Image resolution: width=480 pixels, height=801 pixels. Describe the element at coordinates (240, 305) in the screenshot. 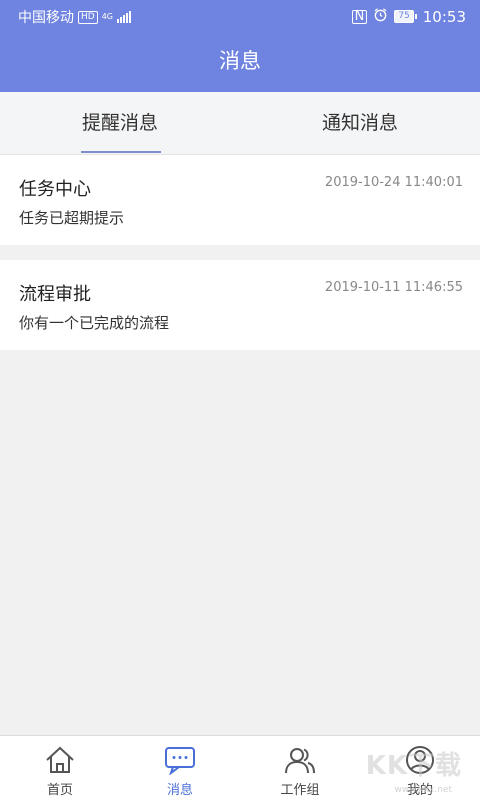

I see `message-item: 流程审批 2019-10-11 11:46:55 你有一个已完成的流程` at that location.